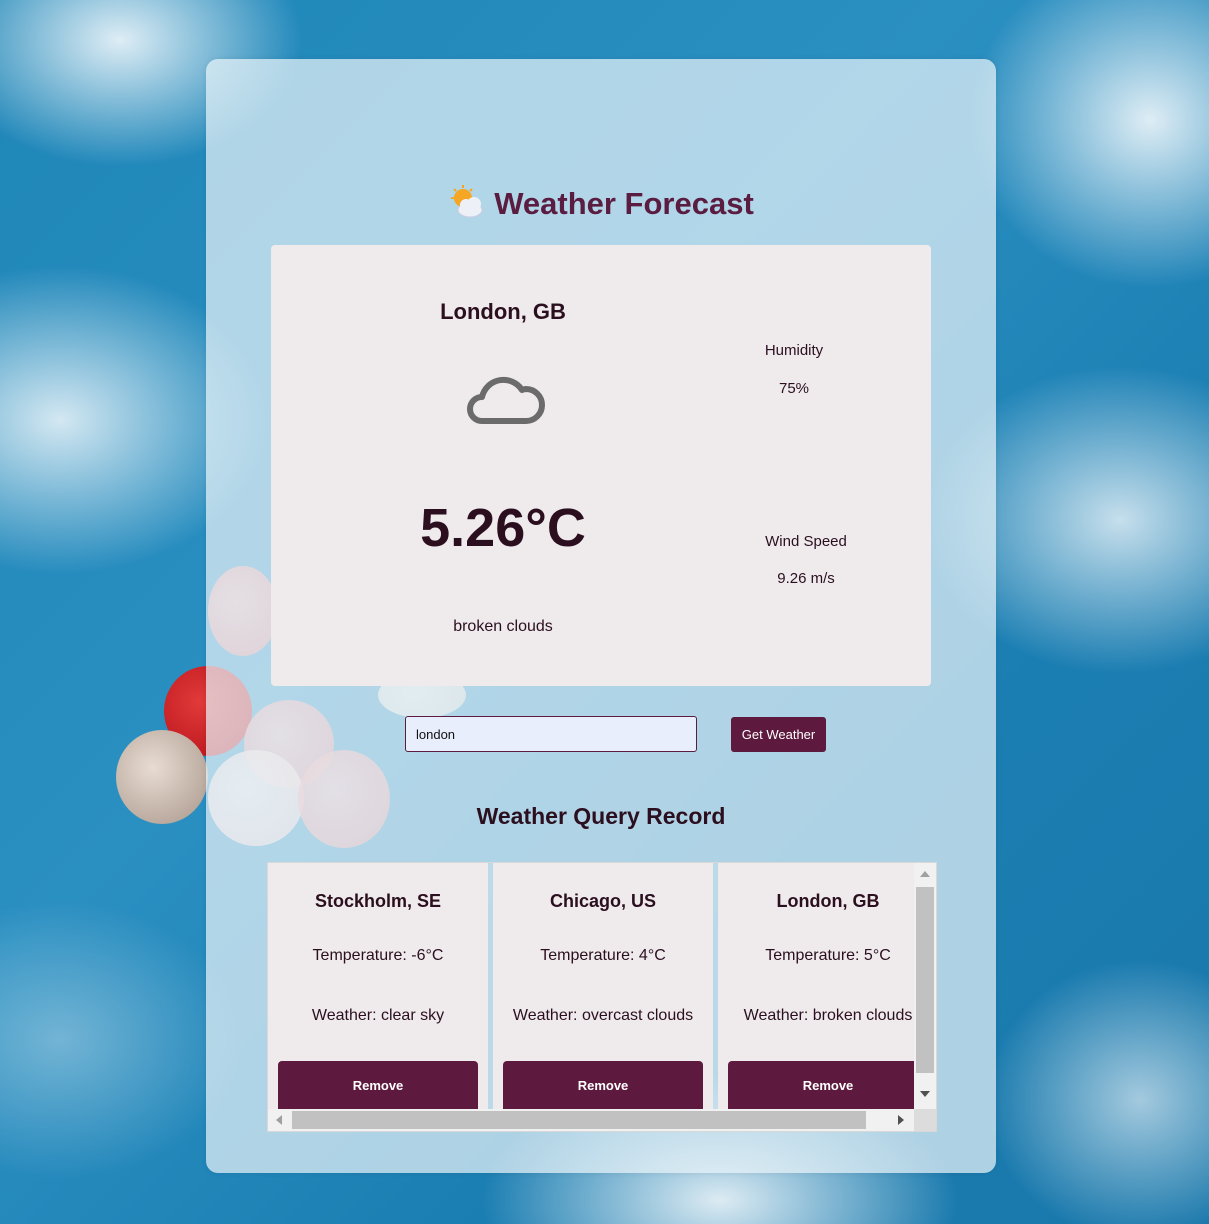 This screenshot has height=1224, width=1209. Describe the element at coordinates (925, 874) in the screenshot. I see `scroll-up-arrow-icon` at that location.